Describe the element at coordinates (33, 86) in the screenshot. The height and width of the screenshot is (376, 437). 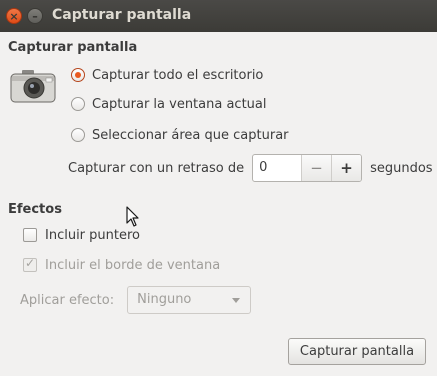
I see `camera-icon` at that location.